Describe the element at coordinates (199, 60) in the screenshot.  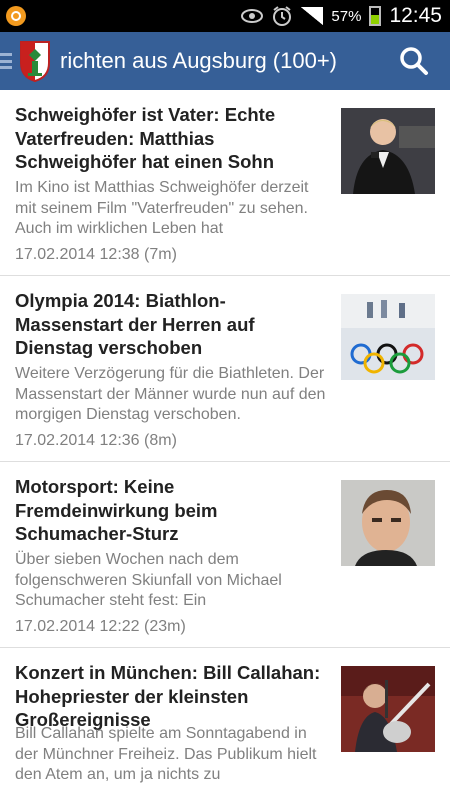
I see `app-title: richten aus Augsburg (100+)` at that location.